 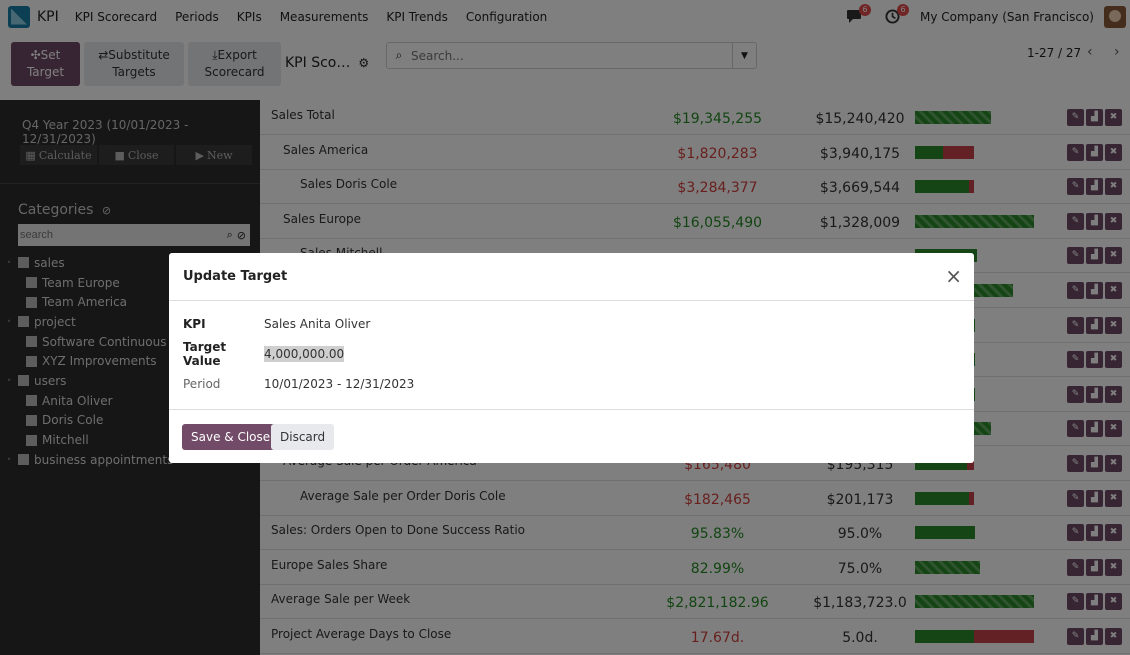 I want to click on dialog-title: Update Target, so click(x=235, y=276).